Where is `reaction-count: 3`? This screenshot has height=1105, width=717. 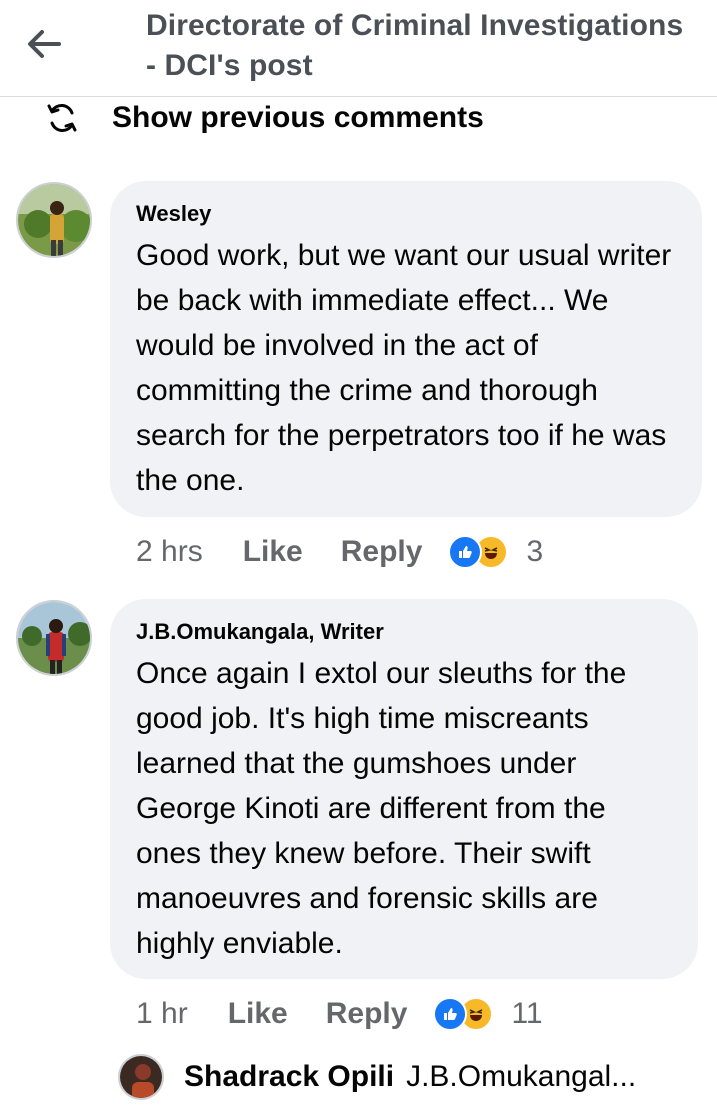
reaction-count: 3 is located at coordinates (534, 552).